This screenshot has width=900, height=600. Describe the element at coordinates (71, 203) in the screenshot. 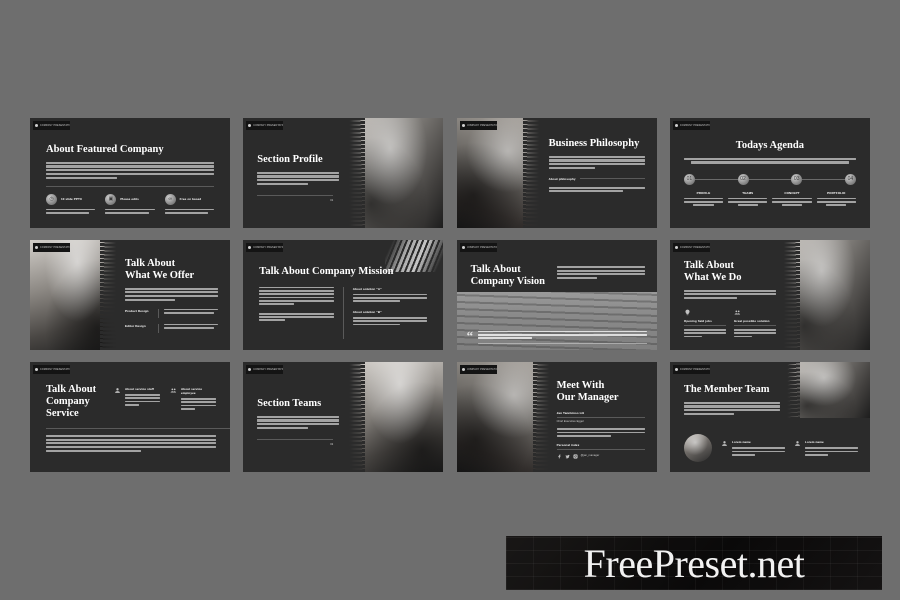

I see `feature-item: ◷ 10 slide PPTX` at that location.